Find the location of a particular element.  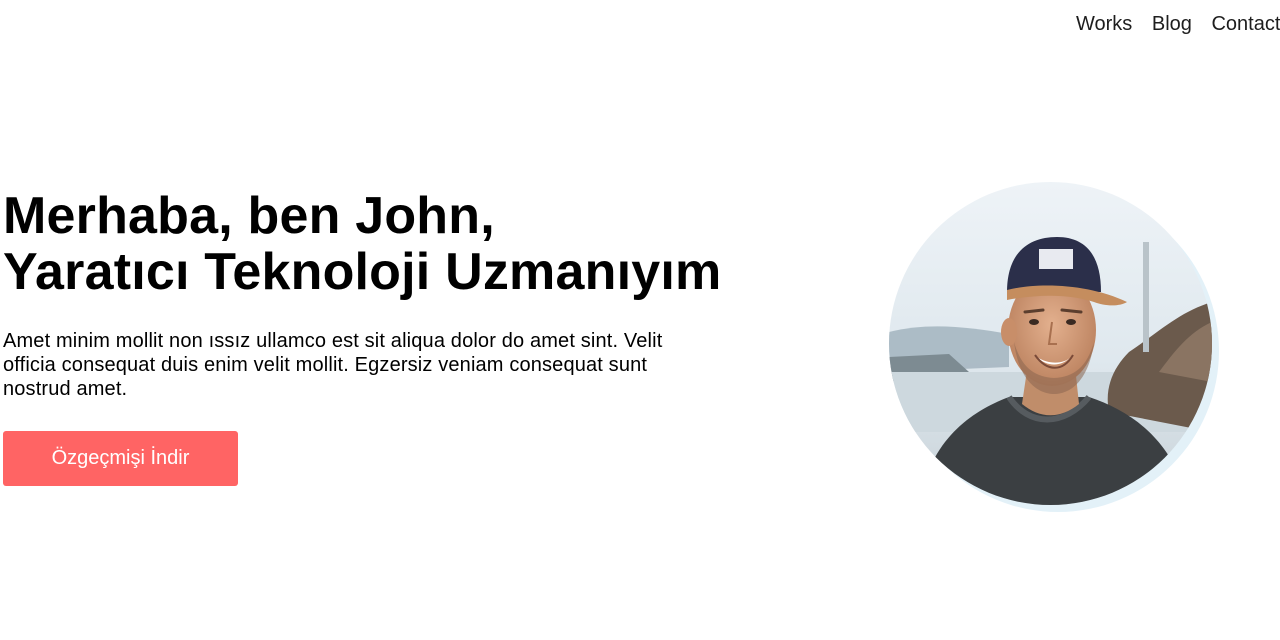

profile-photo-illustration is located at coordinates (1050, 343).